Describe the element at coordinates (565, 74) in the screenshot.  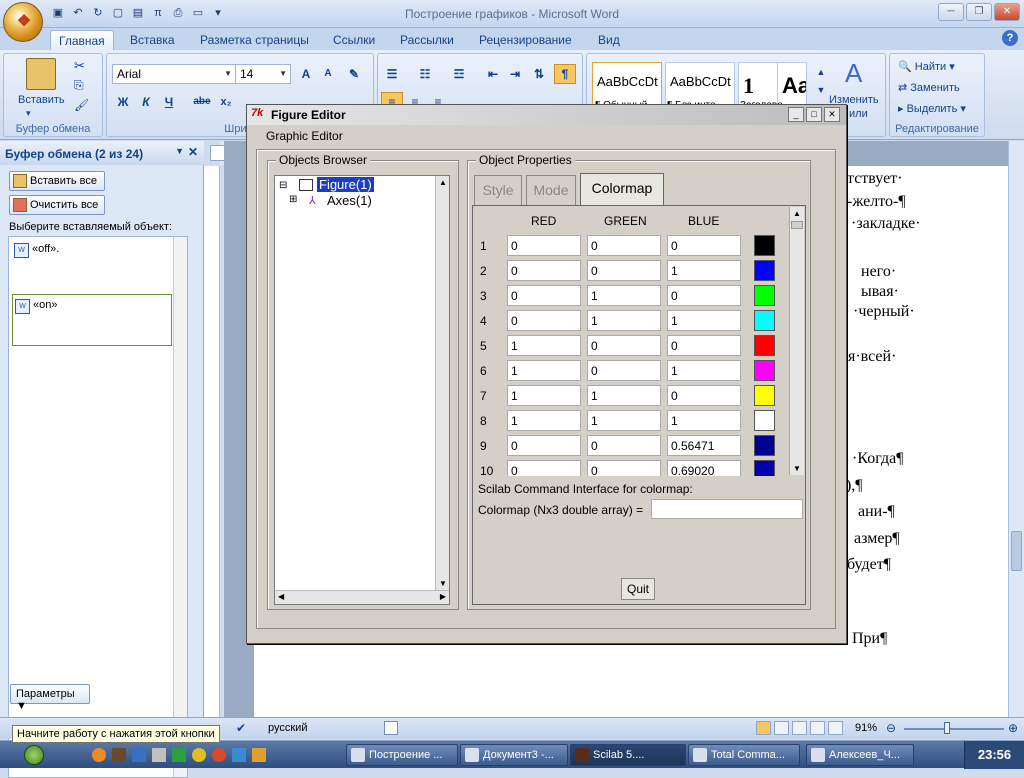
I see `show-marks-icon: ¶` at that location.